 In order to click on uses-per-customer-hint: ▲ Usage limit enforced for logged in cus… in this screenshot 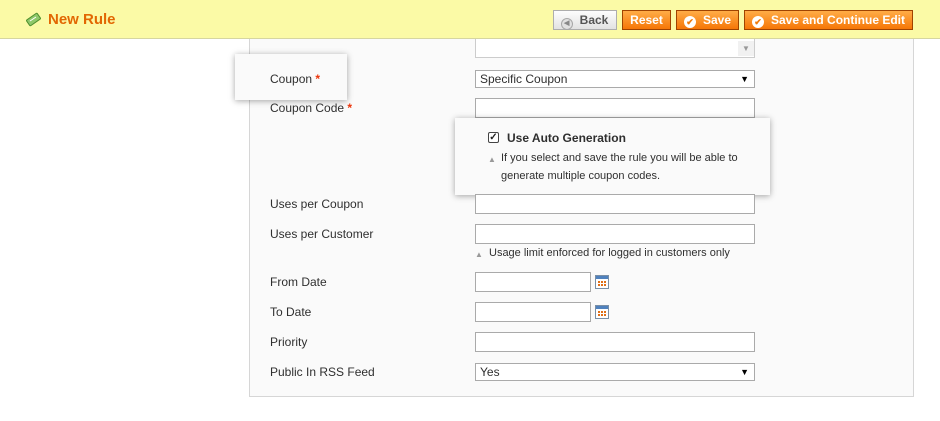, I will do `click(602, 253)`.